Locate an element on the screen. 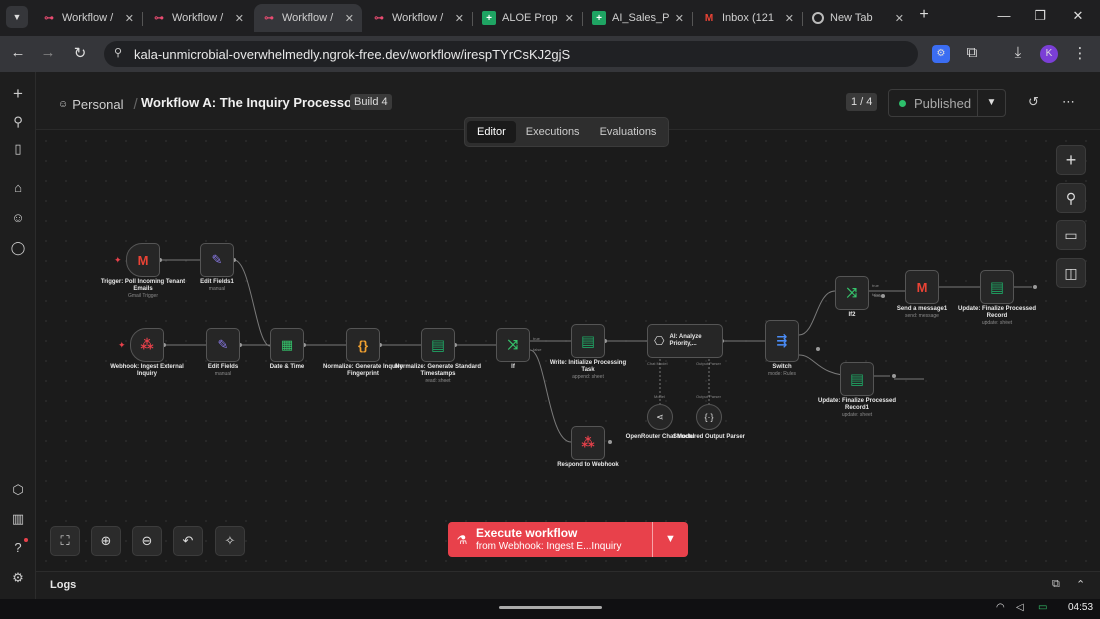  insights-chart-icon: ▥ is located at coordinates (18, 519).